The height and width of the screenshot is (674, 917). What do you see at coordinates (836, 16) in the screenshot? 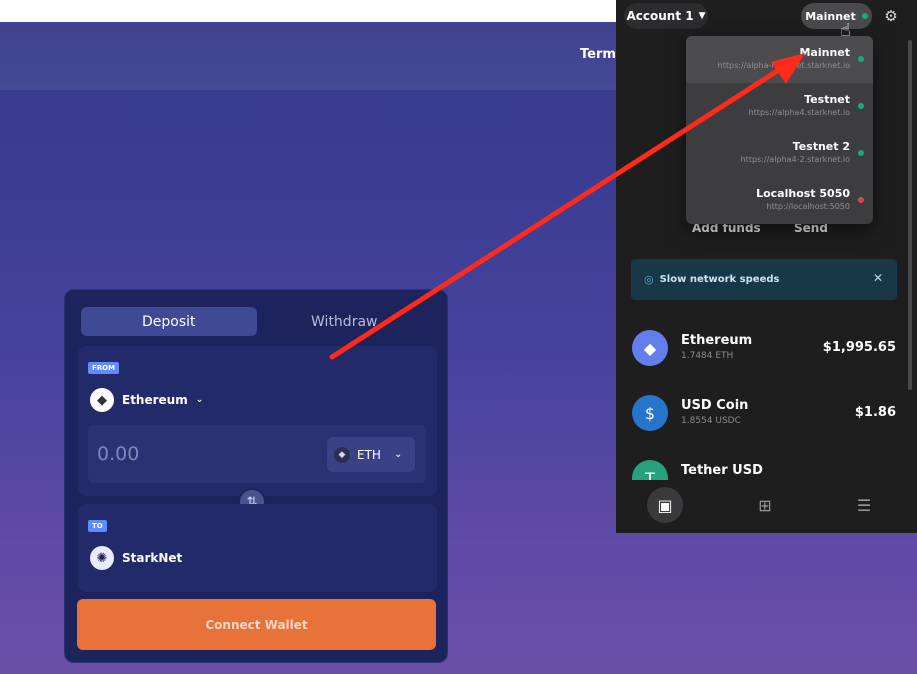
I see `network-selector: Mainnet` at bounding box center [836, 16].